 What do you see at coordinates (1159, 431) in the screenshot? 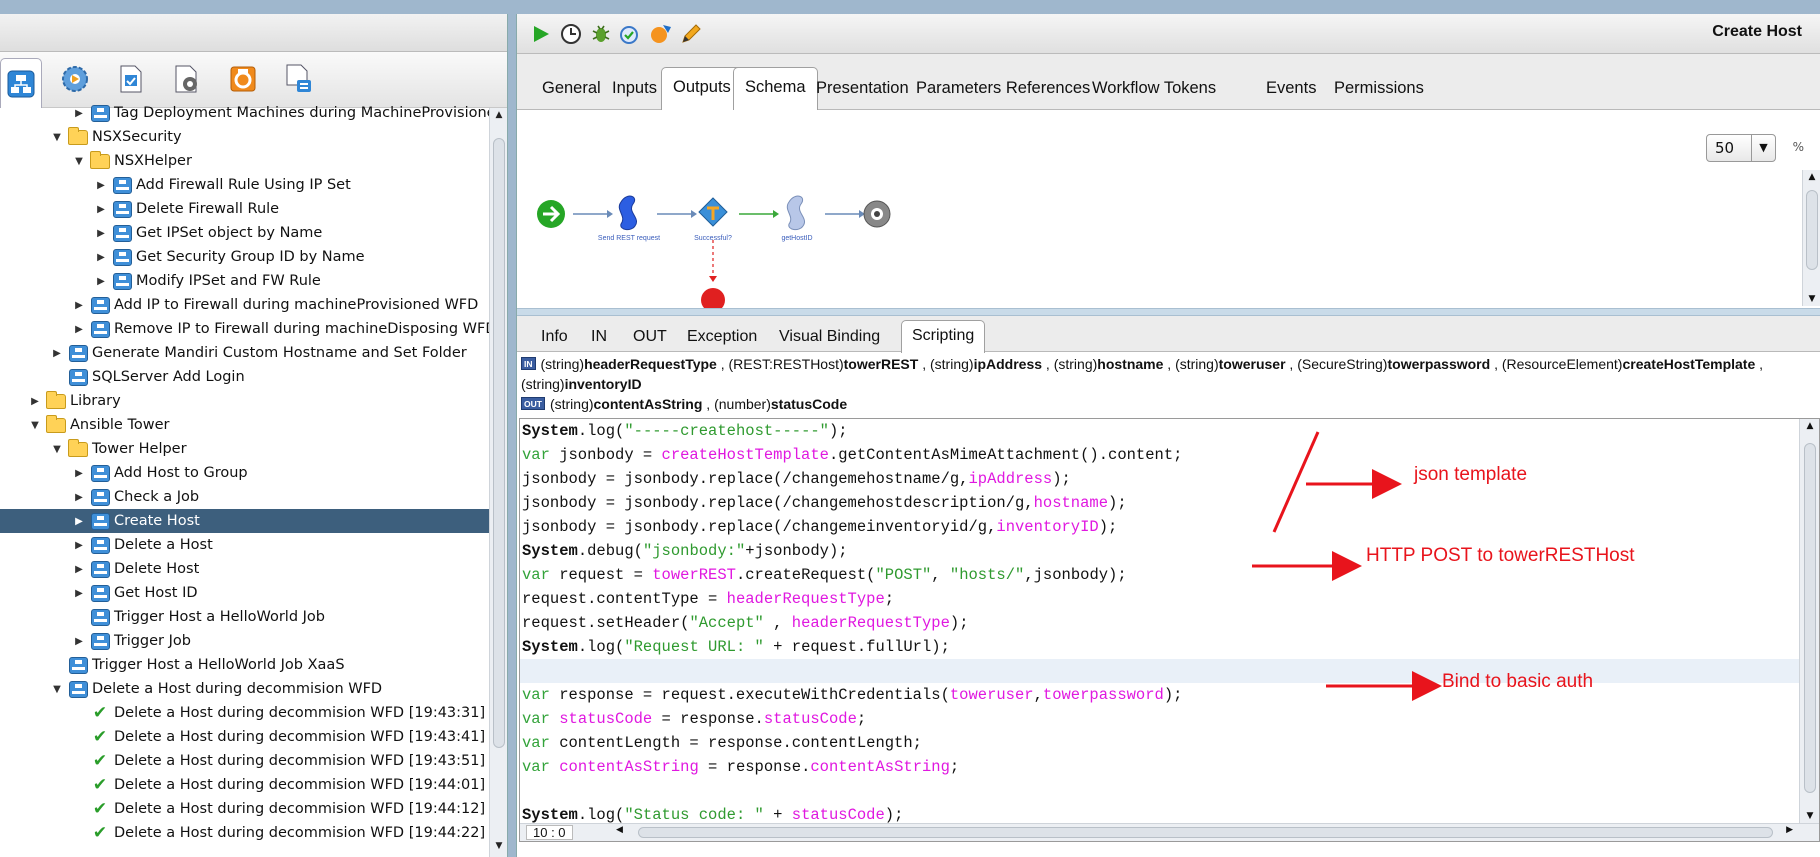
I see `code-line: System.log("-----createhost-----");` at bounding box center [1159, 431].